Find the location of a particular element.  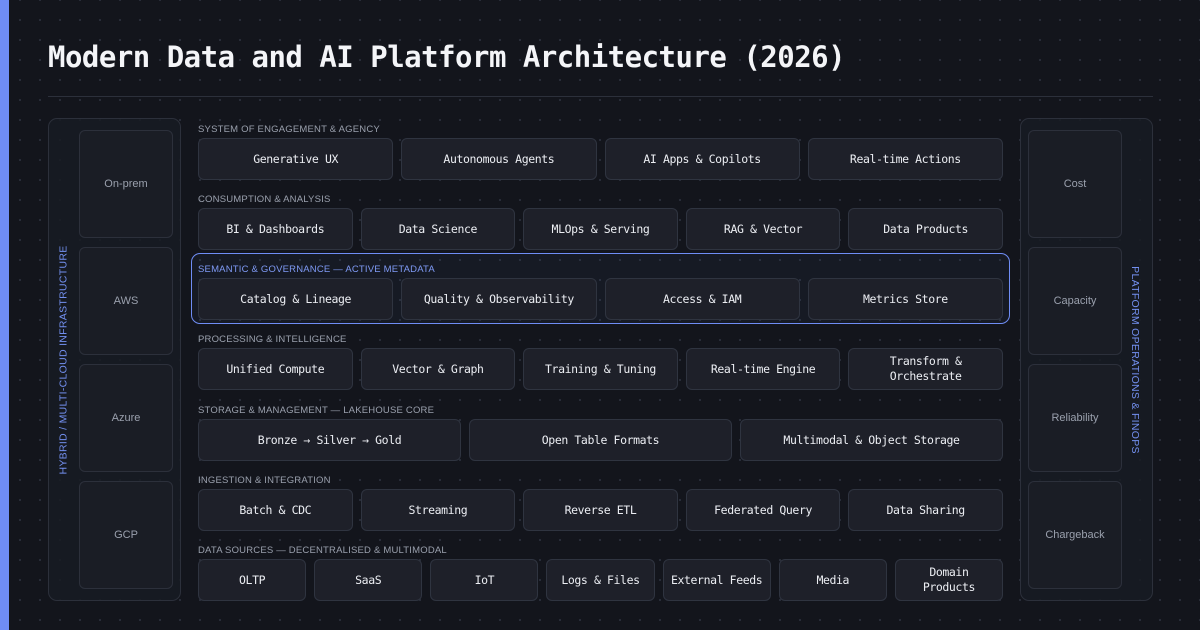

ops-cell-cost: Cost is located at coordinates (1075, 184).